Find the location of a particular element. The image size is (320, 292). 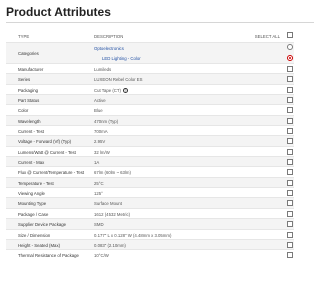

table-row: Lumens/Watt @ Current - Test 32 lm/W is located at coordinates (150, 150).